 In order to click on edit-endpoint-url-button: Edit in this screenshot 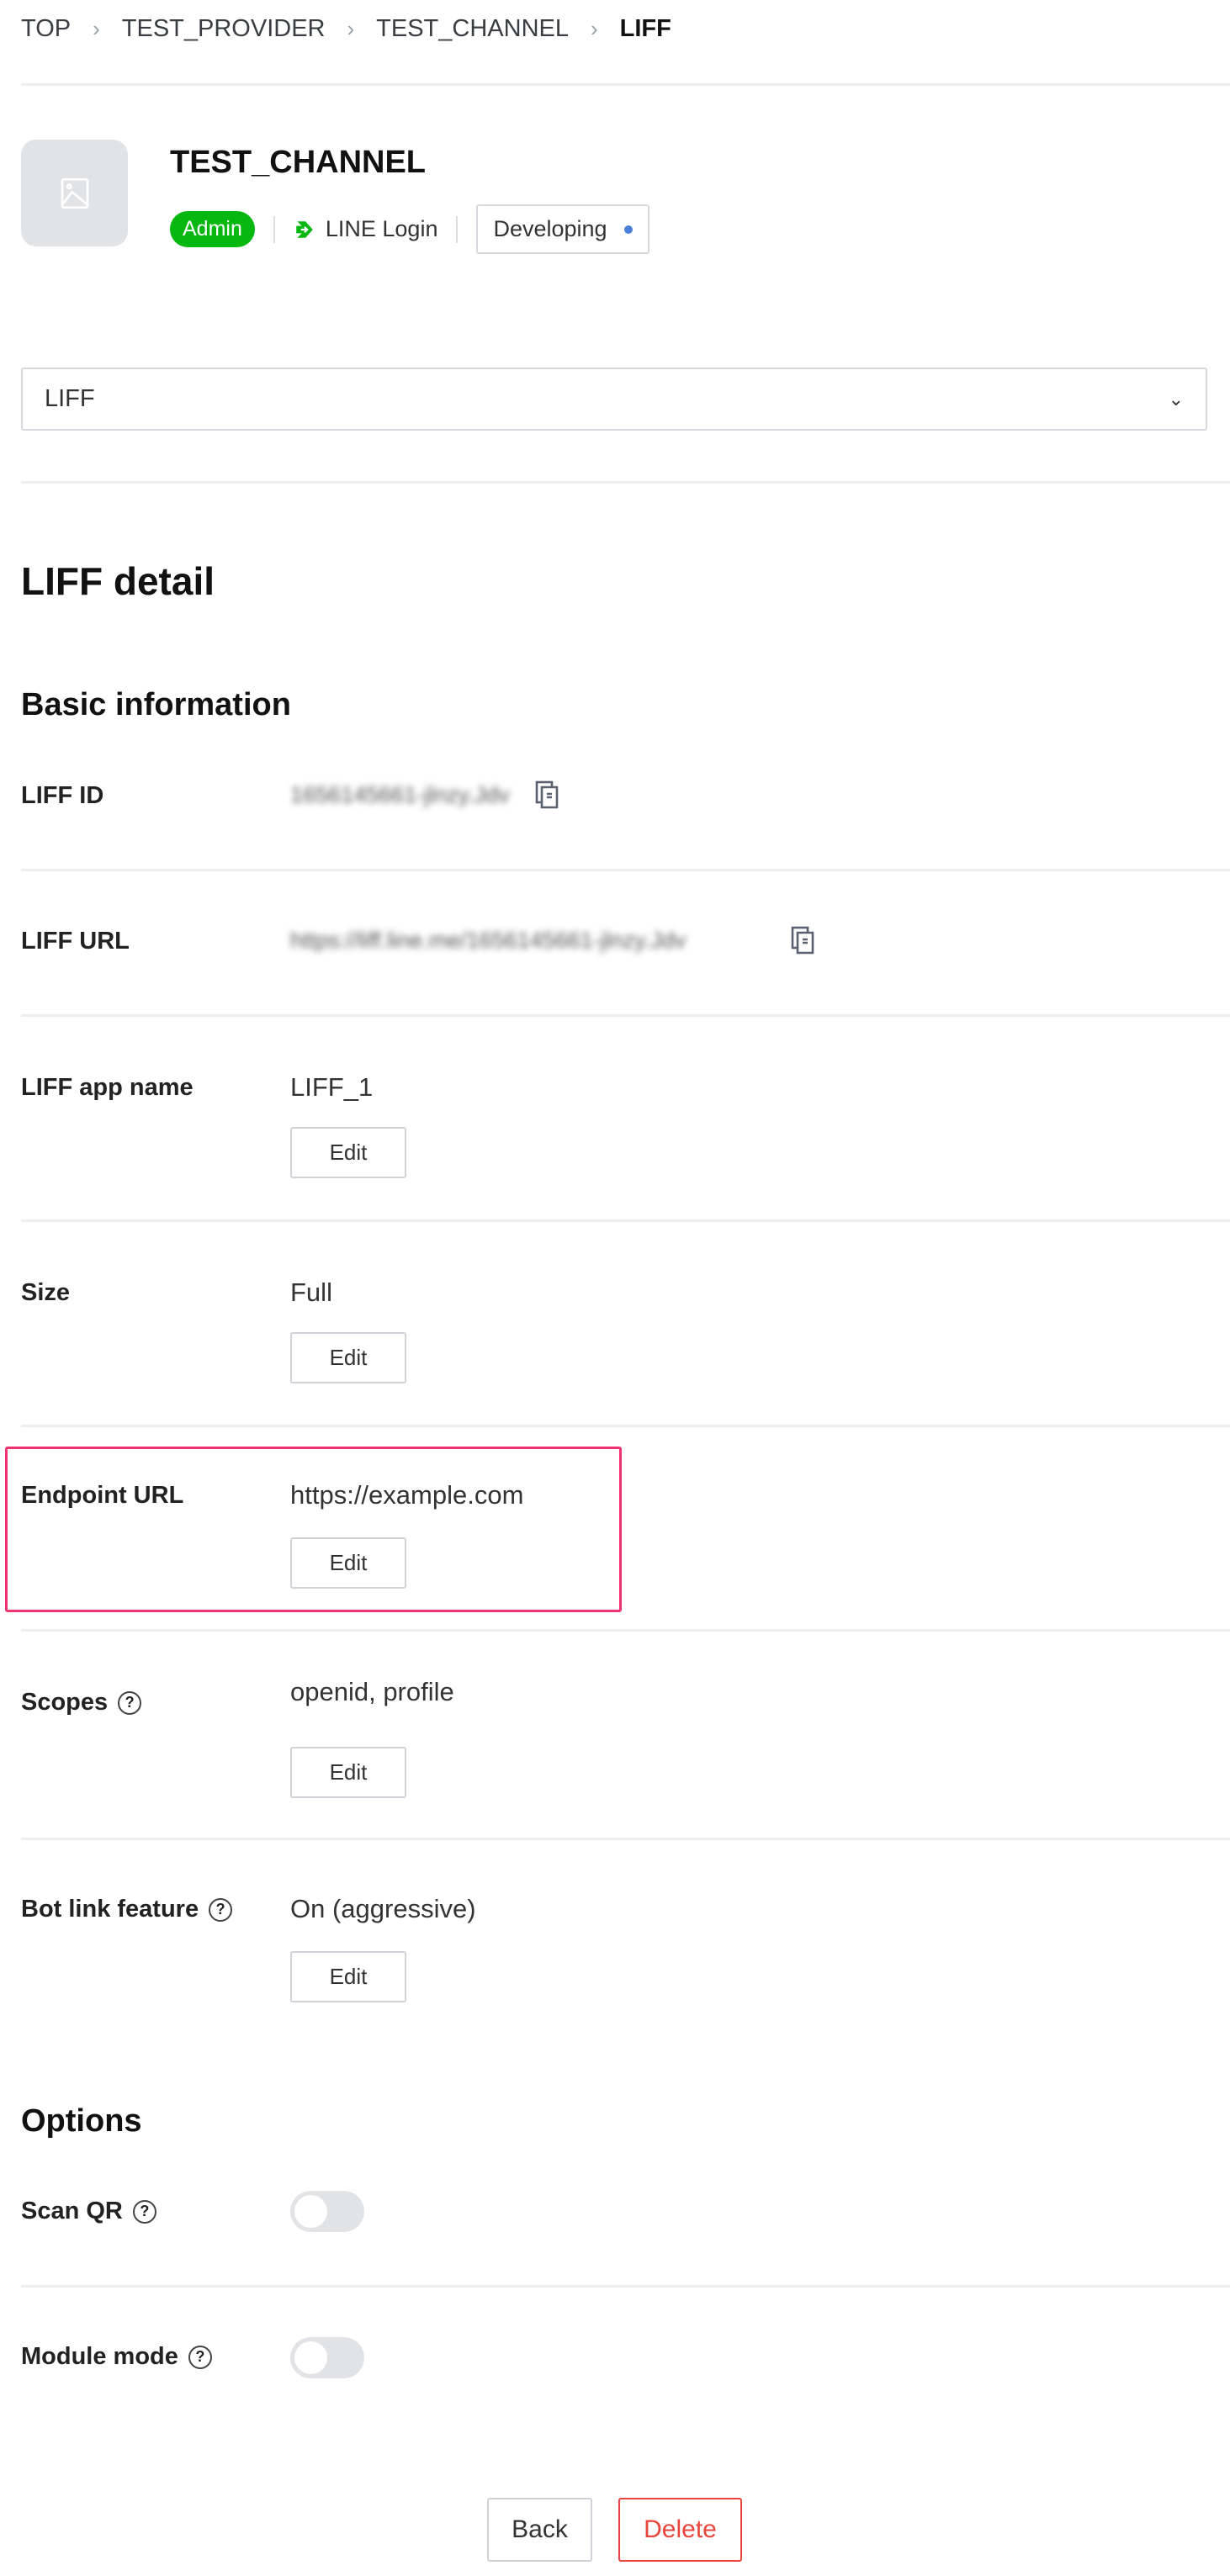, I will do `click(348, 1563)`.